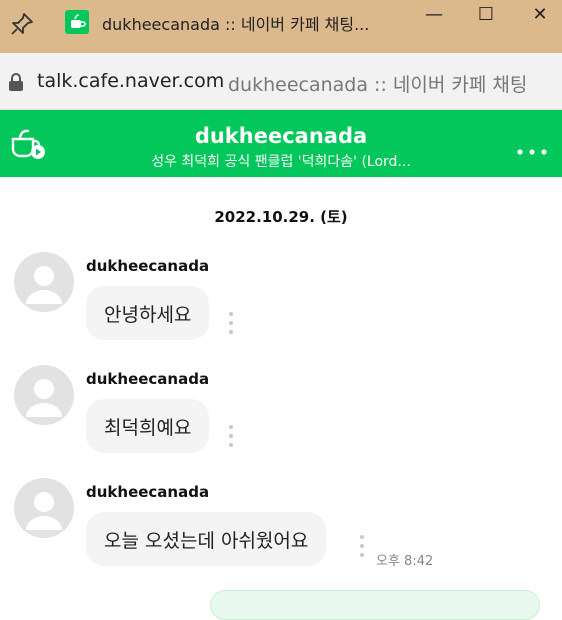  I want to click on message-bubble: 안녕하세요, so click(148, 313).